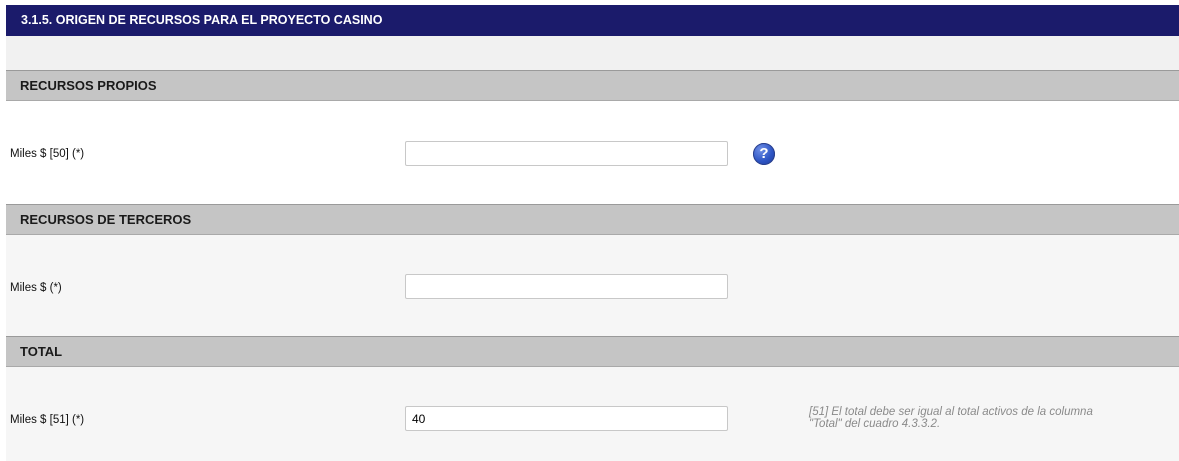  What do you see at coordinates (566, 153) in the screenshot?
I see `recursos-propios-input` at bounding box center [566, 153].